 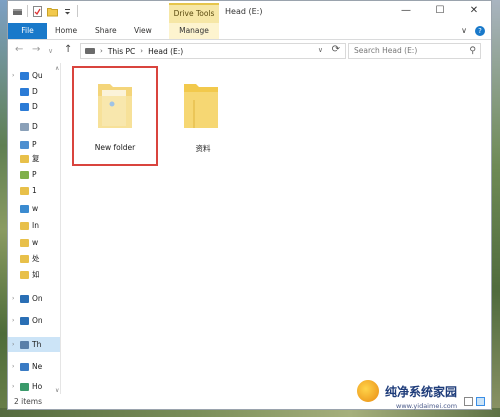 I want to click on close-button: ✕, so click(x=474, y=12).